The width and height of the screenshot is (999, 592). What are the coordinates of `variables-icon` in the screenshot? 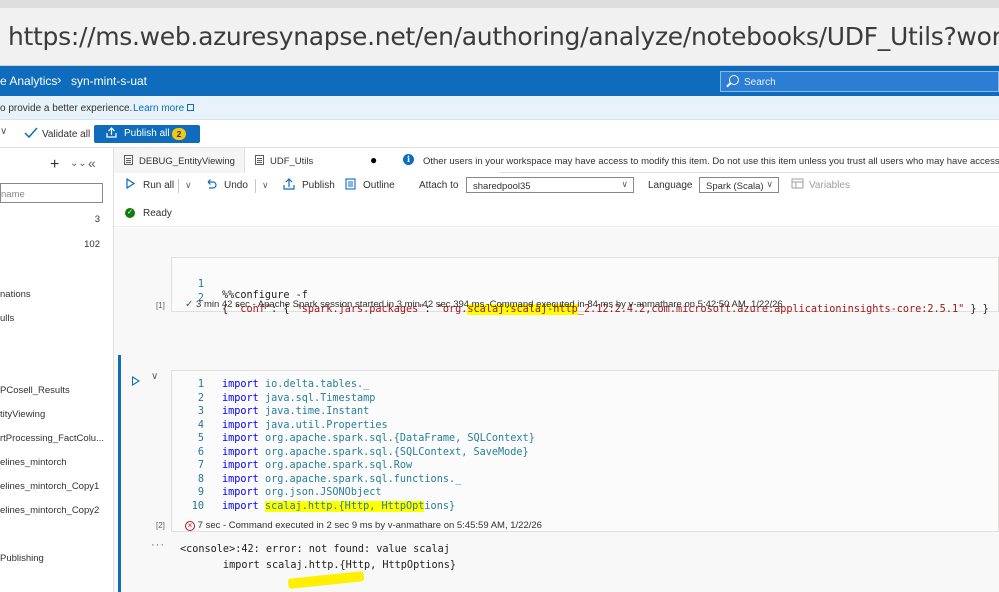 It's located at (797, 185).